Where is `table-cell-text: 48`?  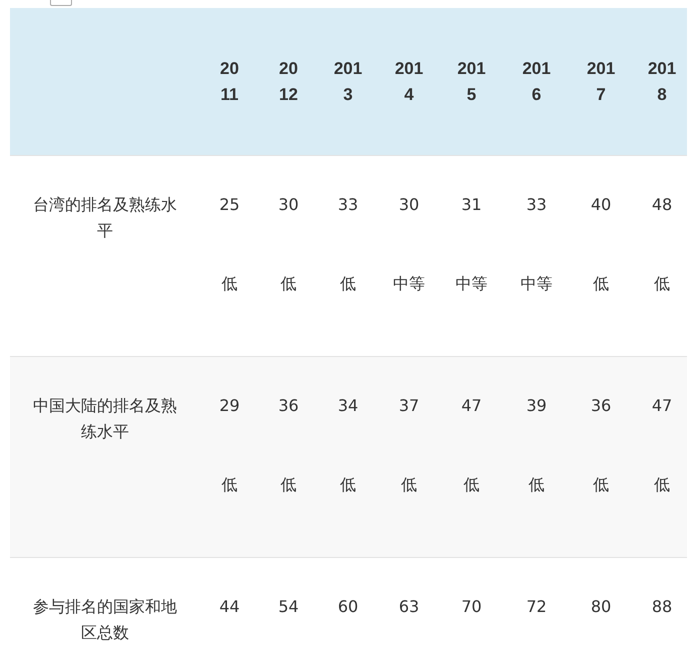 table-cell-text: 48 is located at coordinates (662, 205).